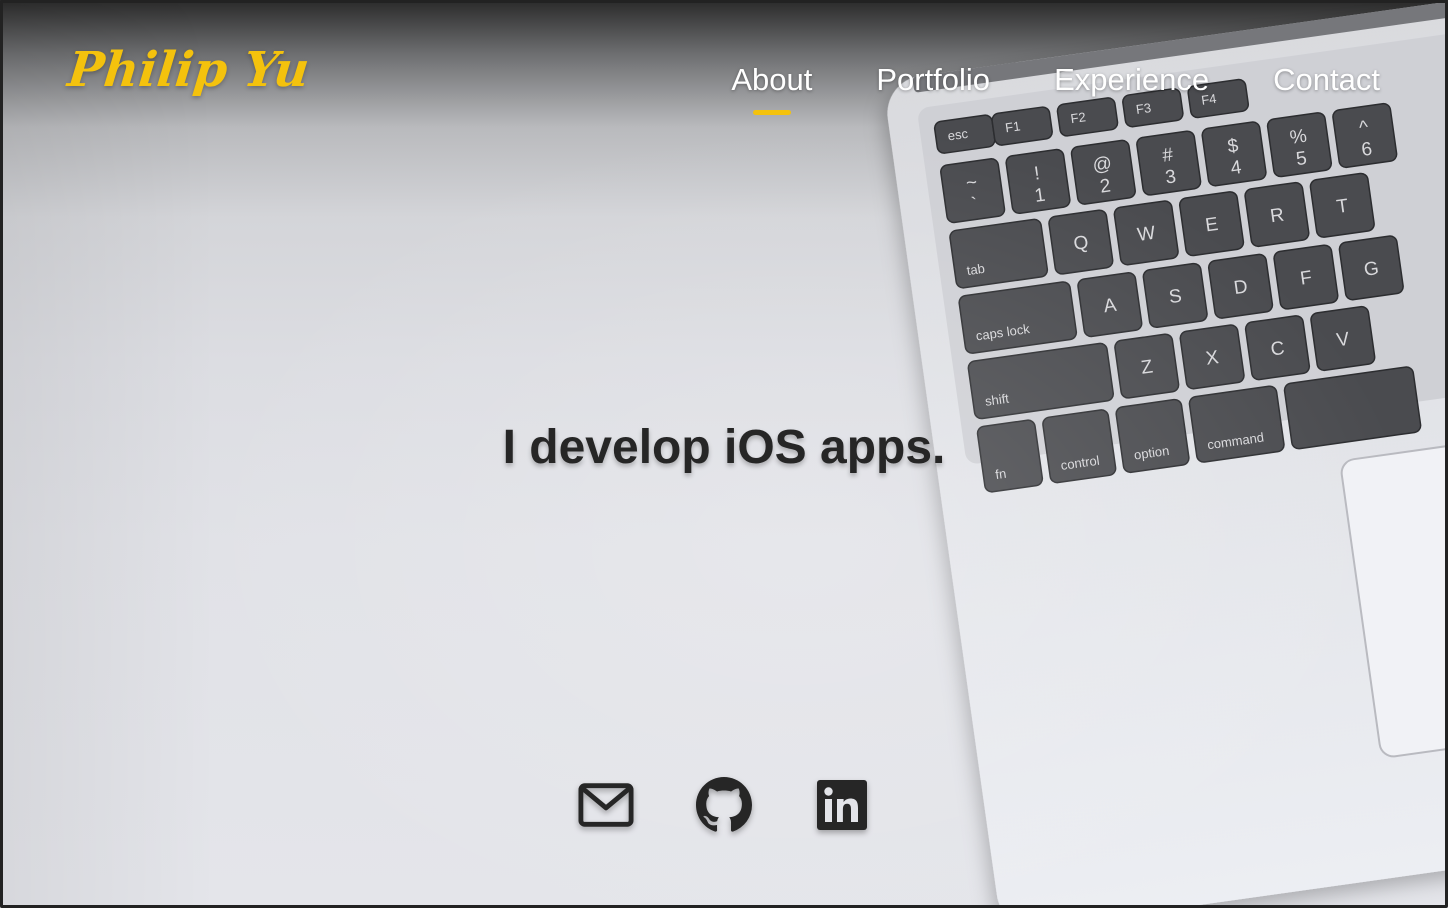 The image size is (1448, 908). I want to click on svg-text: tab, so click(976, 269).